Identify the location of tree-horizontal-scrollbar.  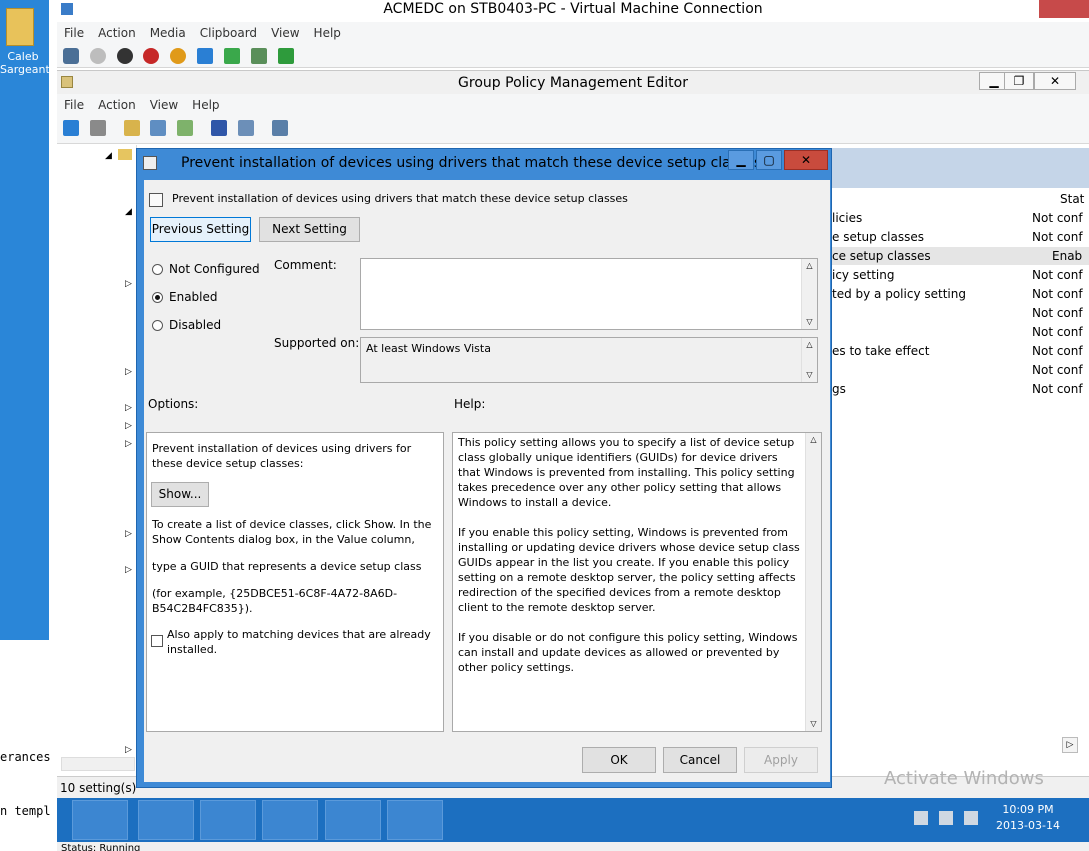
(98, 764).